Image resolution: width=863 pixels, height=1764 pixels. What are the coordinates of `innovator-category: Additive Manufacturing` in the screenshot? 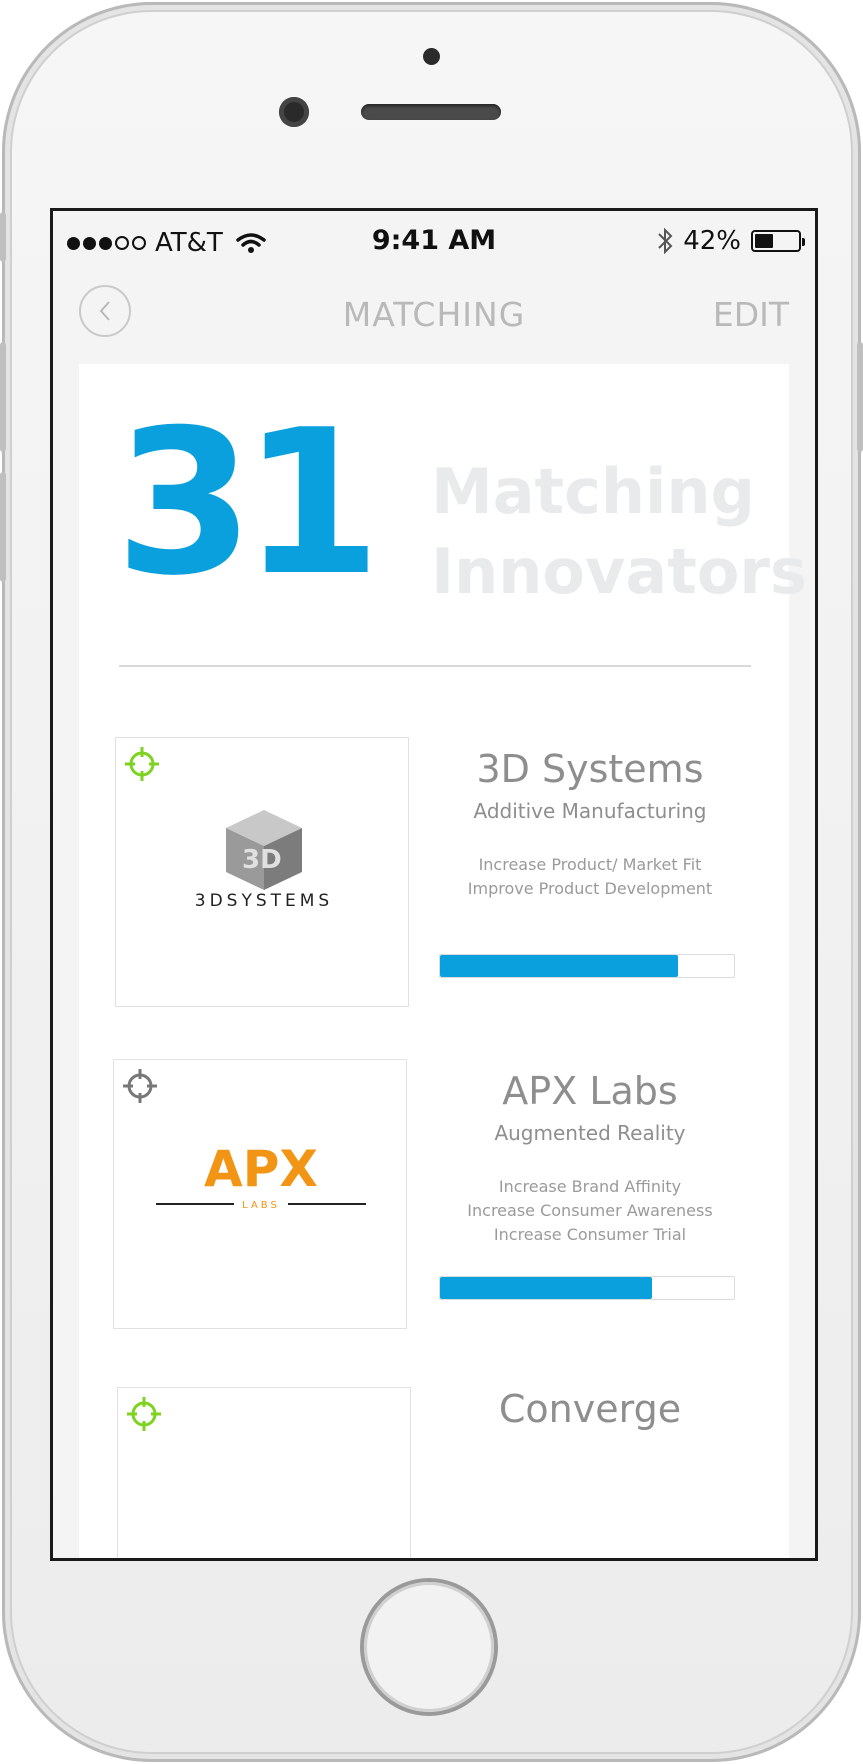 It's located at (590, 811).